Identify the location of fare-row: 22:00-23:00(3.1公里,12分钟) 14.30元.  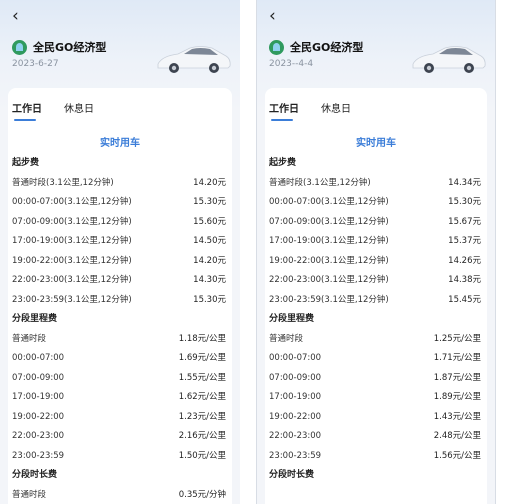
(119, 281).